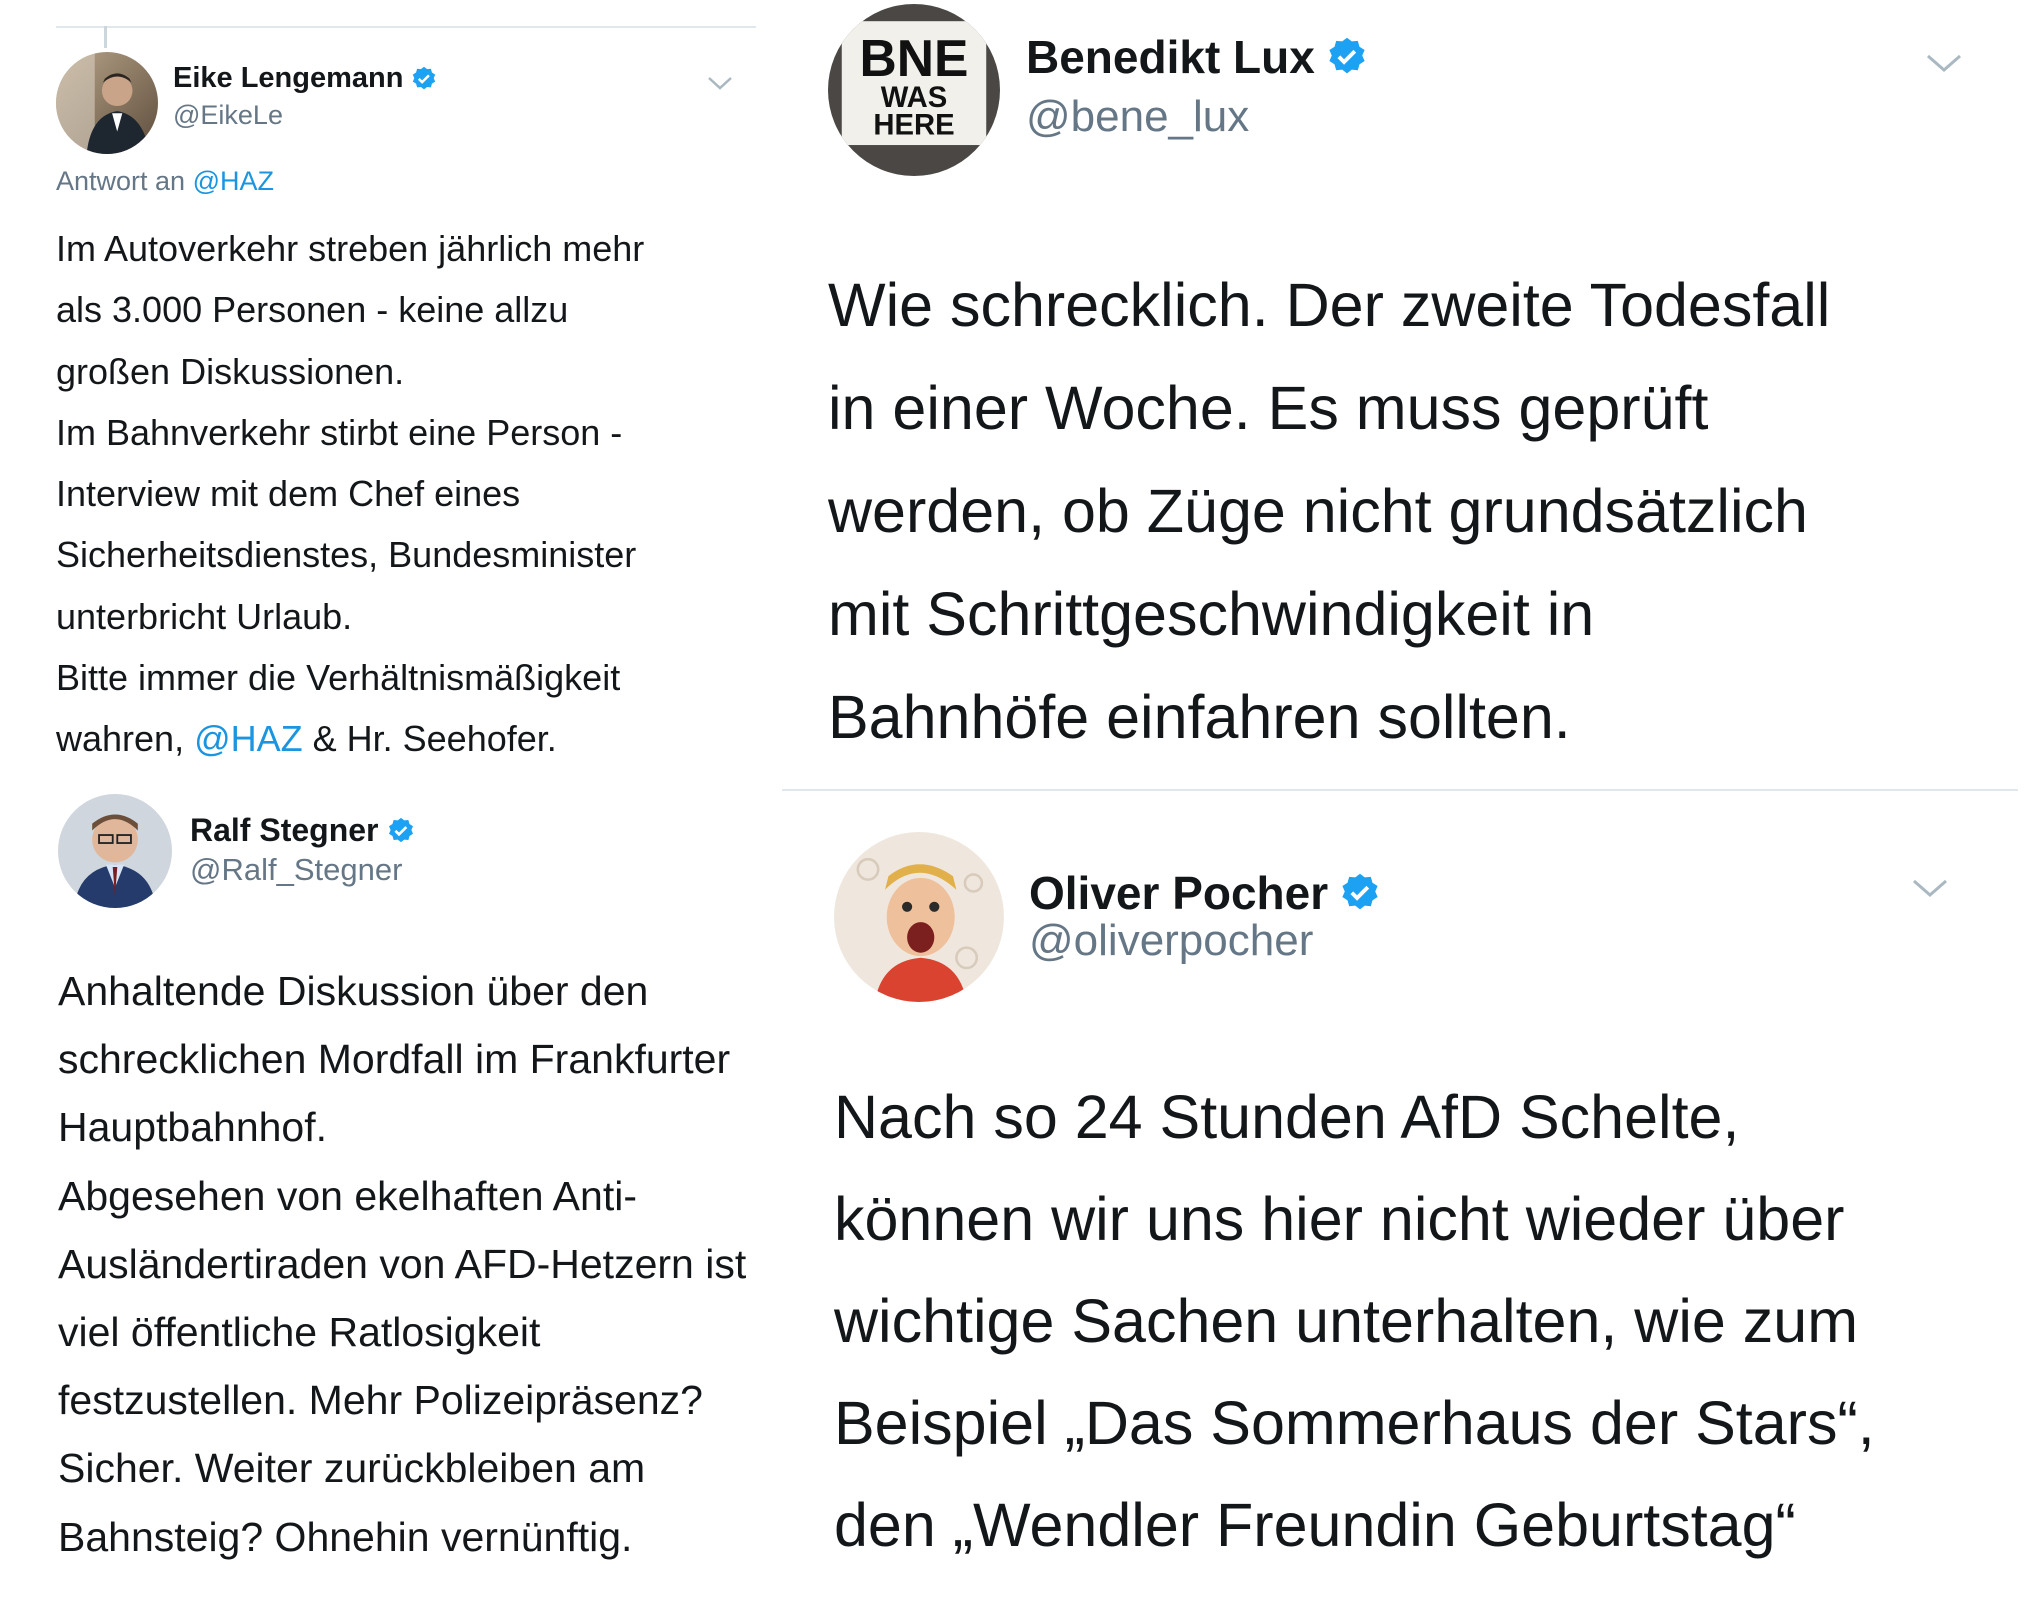 This screenshot has height=1622, width=2026. I want to click on author-handle: @oliverpocher, so click(1171, 941).